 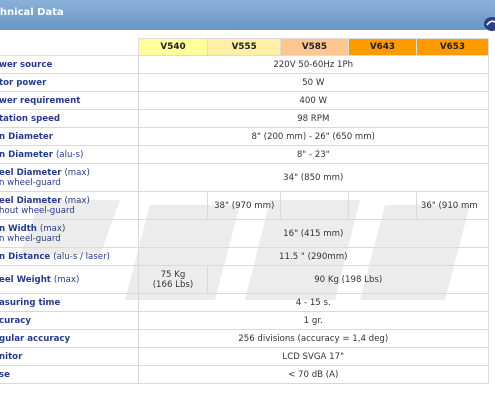 I want to click on row-value: 8" (200 mm) - 26" (650 mm), so click(x=313, y=136).